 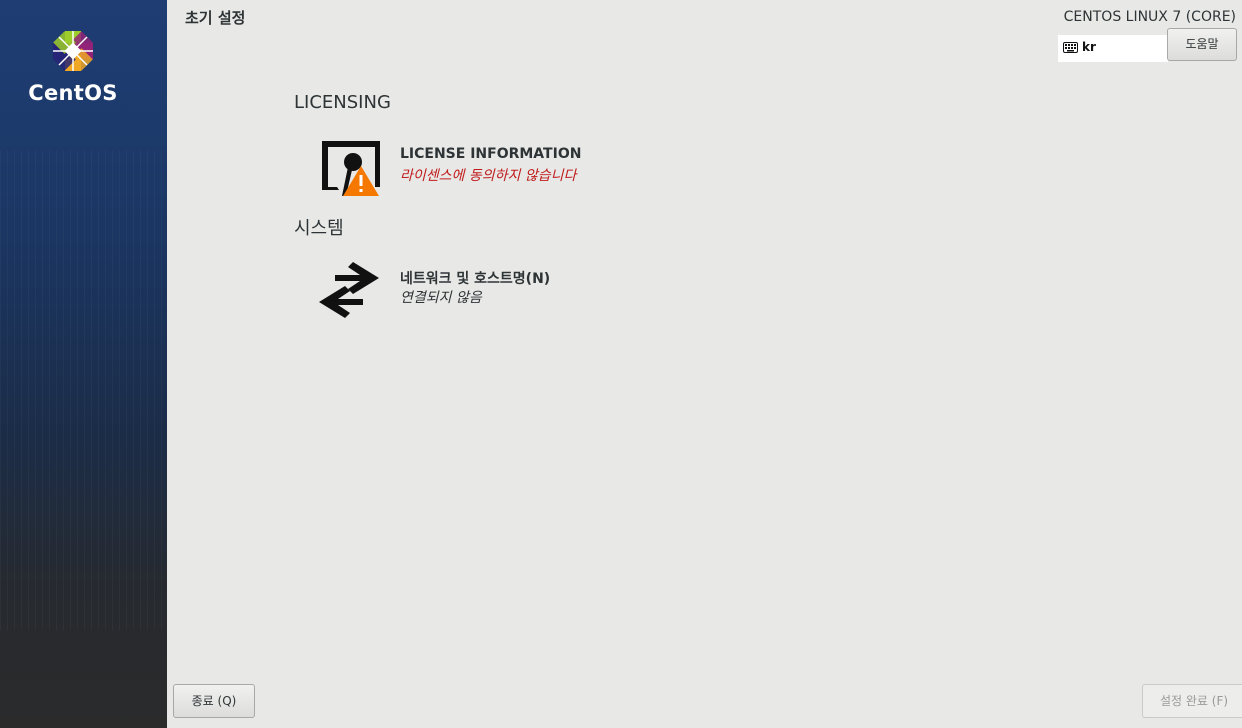 I want to click on finish-configuration-button: 설정 완료 (F), so click(x=1192, y=701).